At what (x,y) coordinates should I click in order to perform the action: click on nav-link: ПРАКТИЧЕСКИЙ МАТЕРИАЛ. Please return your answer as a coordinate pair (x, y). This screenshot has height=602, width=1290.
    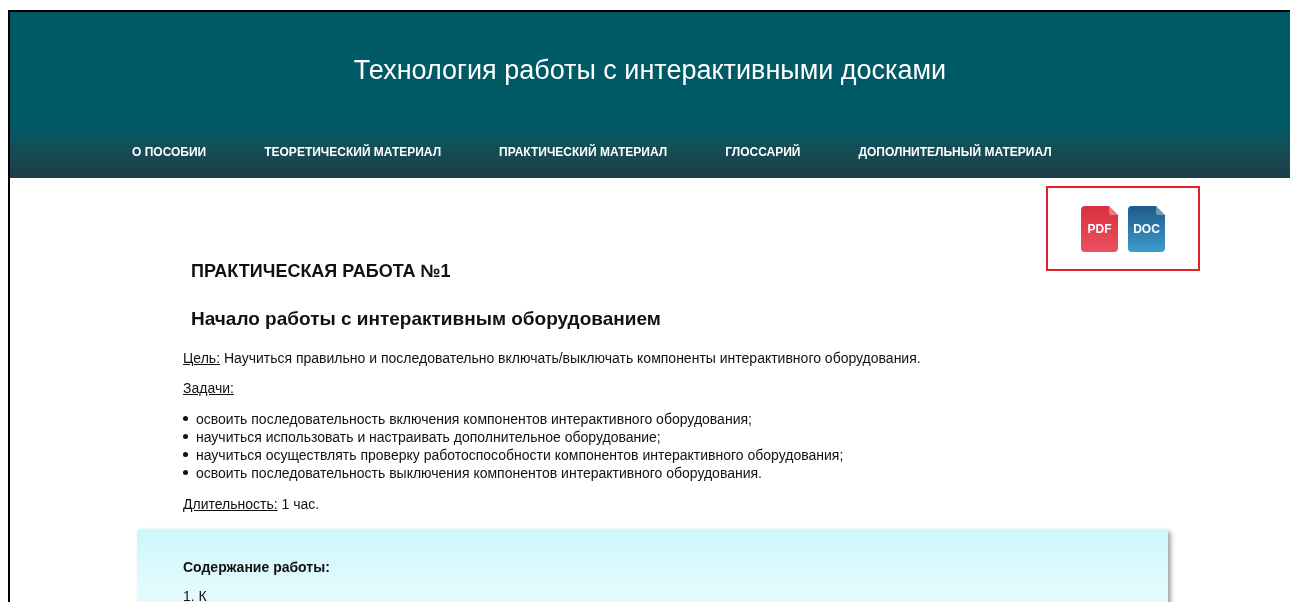
    Looking at the image, I should click on (583, 152).